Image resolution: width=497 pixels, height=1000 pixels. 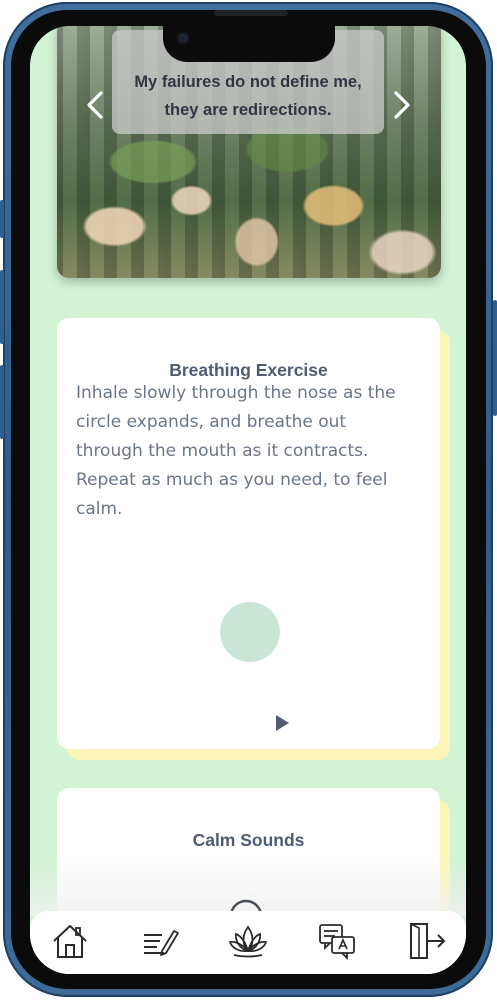 I want to click on side-button-volume-down, so click(x=2, y=402).